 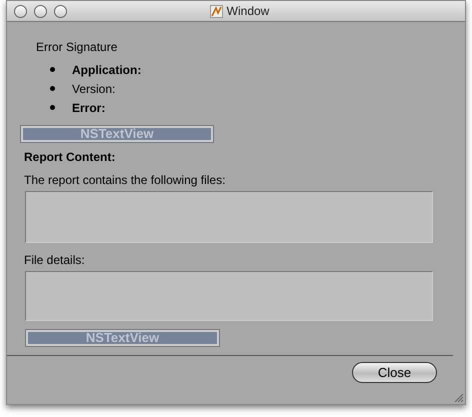 I want to click on window-title: Window, so click(x=248, y=11).